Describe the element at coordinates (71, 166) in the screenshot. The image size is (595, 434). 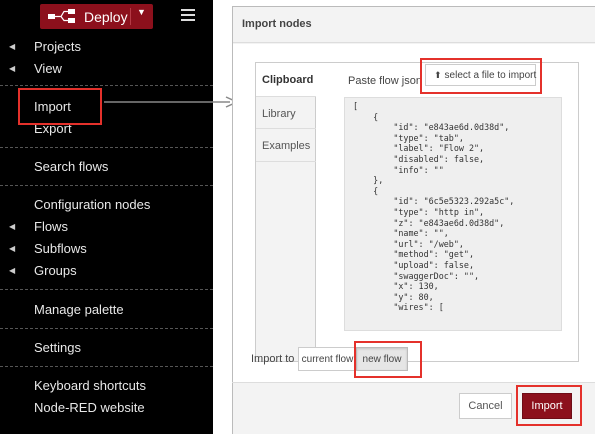
I see `menu-item-search-flows: Search flows` at that location.